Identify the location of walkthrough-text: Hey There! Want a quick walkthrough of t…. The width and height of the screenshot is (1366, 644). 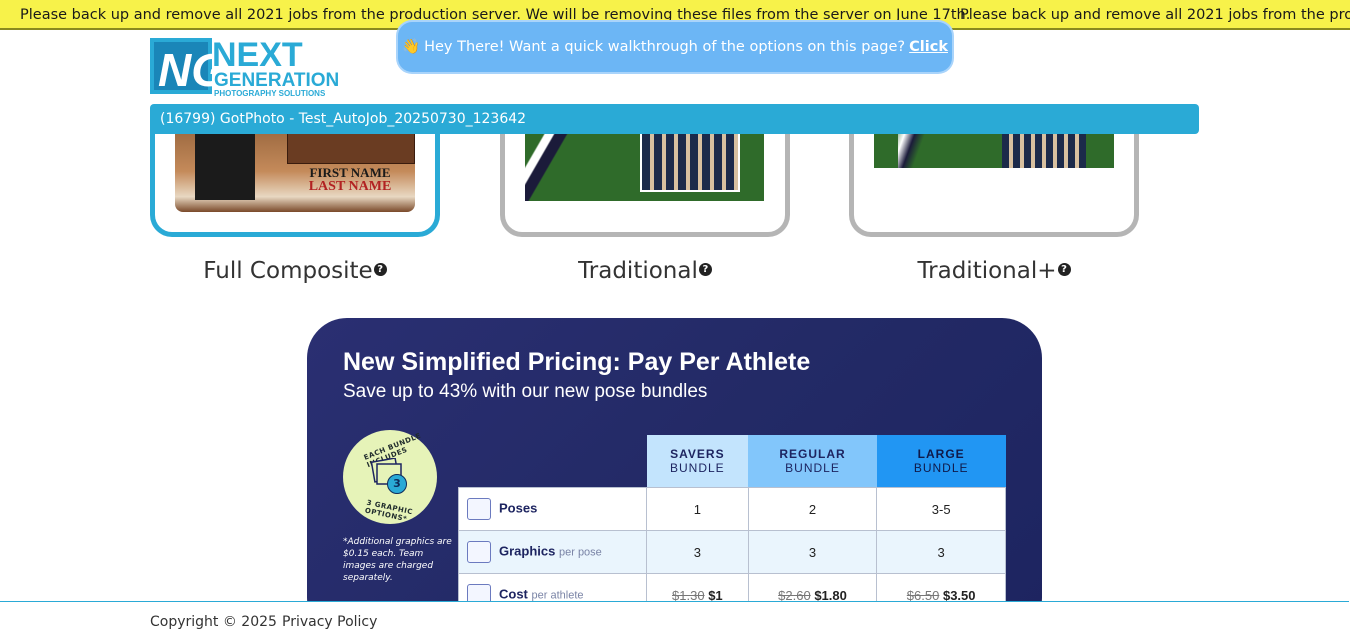
(665, 47).